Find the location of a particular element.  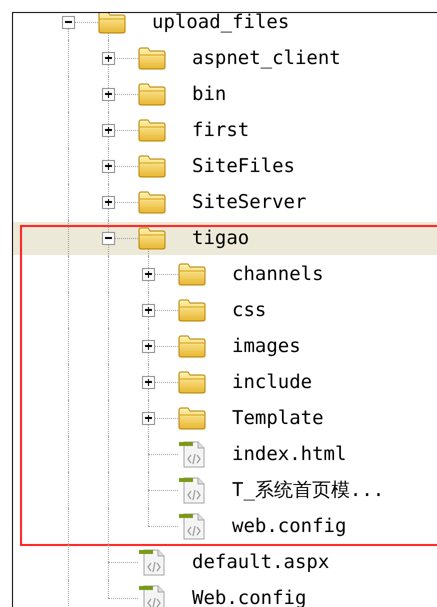

file-name: index.html is located at coordinates (289, 454).